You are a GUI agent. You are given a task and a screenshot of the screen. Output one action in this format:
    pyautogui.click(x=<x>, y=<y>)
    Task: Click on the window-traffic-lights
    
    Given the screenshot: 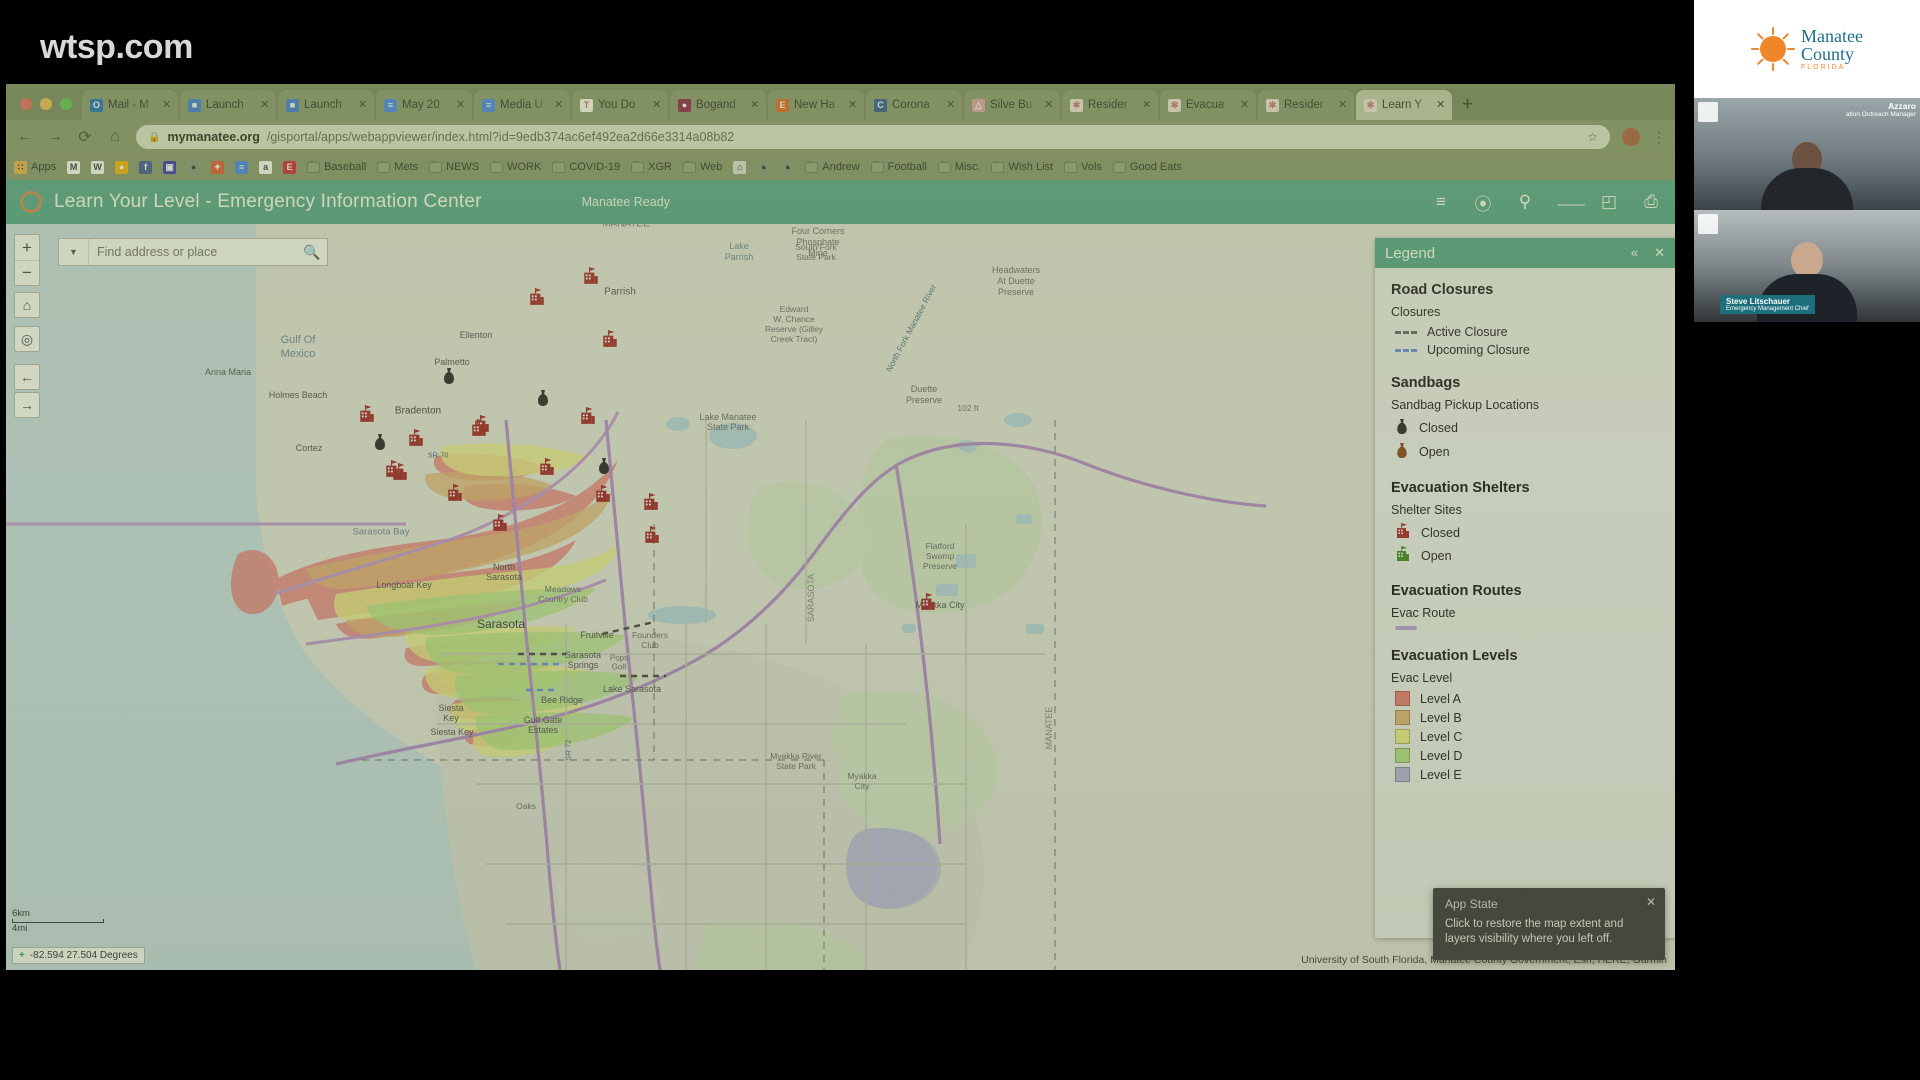 What is the action you would take?
    pyautogui.click(x=48, y=109)
    